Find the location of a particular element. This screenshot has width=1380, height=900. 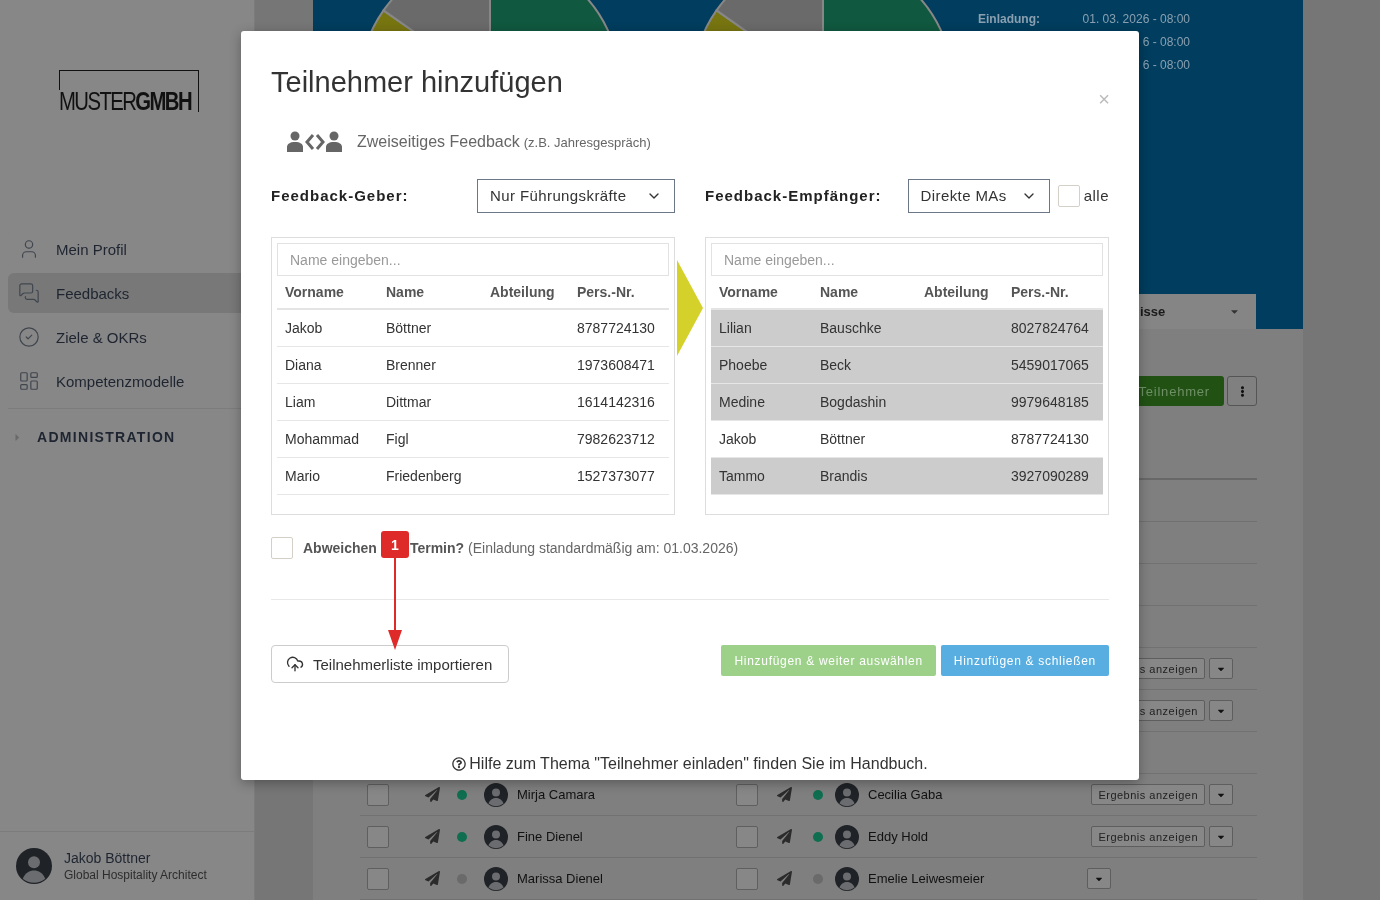

more-button is located at coordinates (1242, 391).